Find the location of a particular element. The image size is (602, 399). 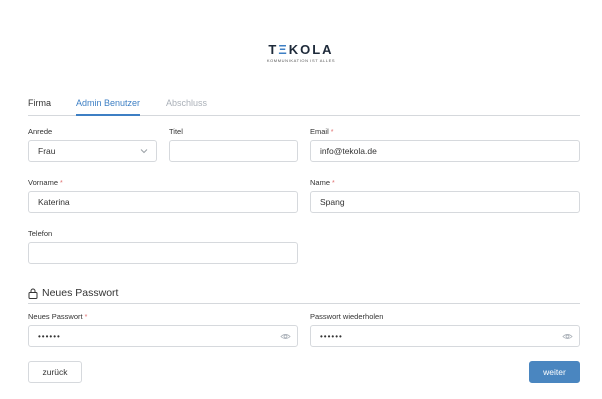

password-section-title: Neues Passwort is located at coordinates (73, 293).